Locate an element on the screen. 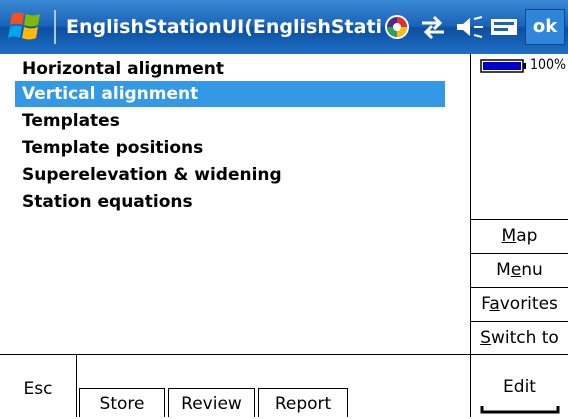  list-item-horizontal-alignment: Horizontal alignment is located at coordinates (230, 69).